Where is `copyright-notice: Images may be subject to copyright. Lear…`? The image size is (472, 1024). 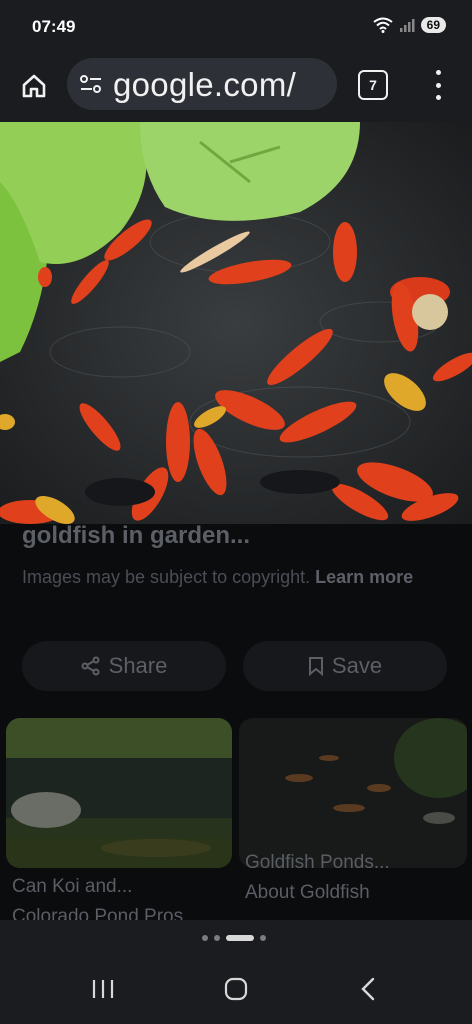
copyright-notice: Images may be subject to copyright. Lear… is located at coordinates (237, 577).